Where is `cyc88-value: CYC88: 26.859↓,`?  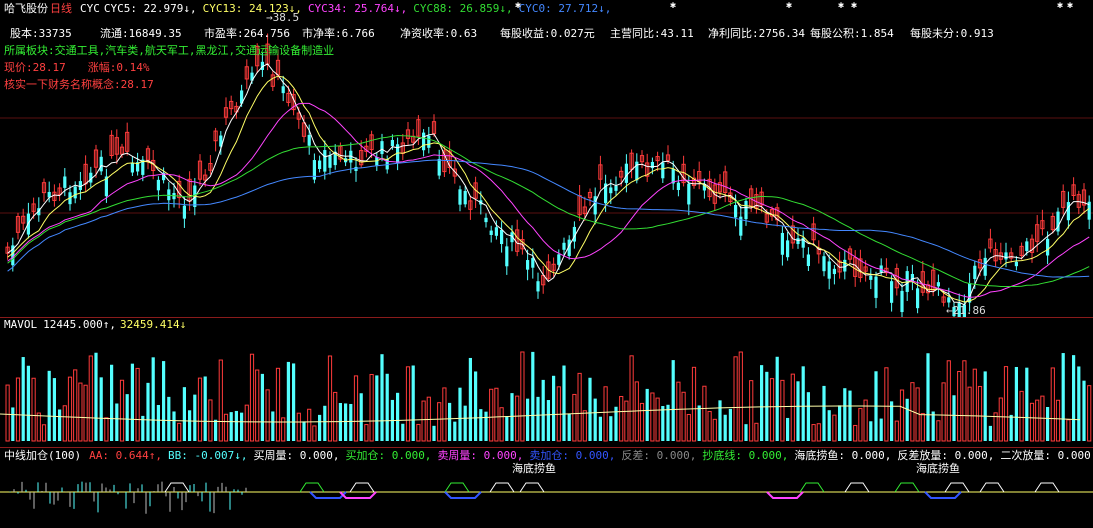 cyc88-value: CYC88: 26.859↓, is located at coordinates (463, 8).